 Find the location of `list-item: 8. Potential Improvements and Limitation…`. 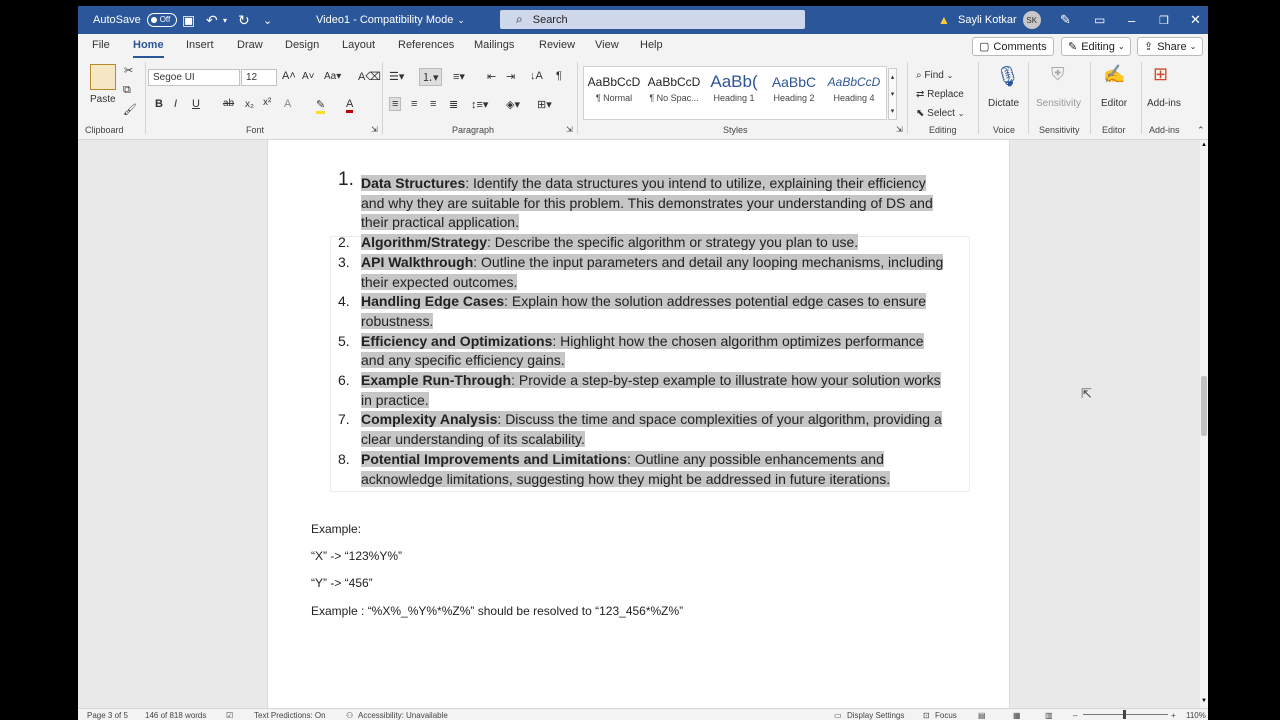

list-item: 8. Potential Improvements and Limitation… is located at coordinates (638, 469).